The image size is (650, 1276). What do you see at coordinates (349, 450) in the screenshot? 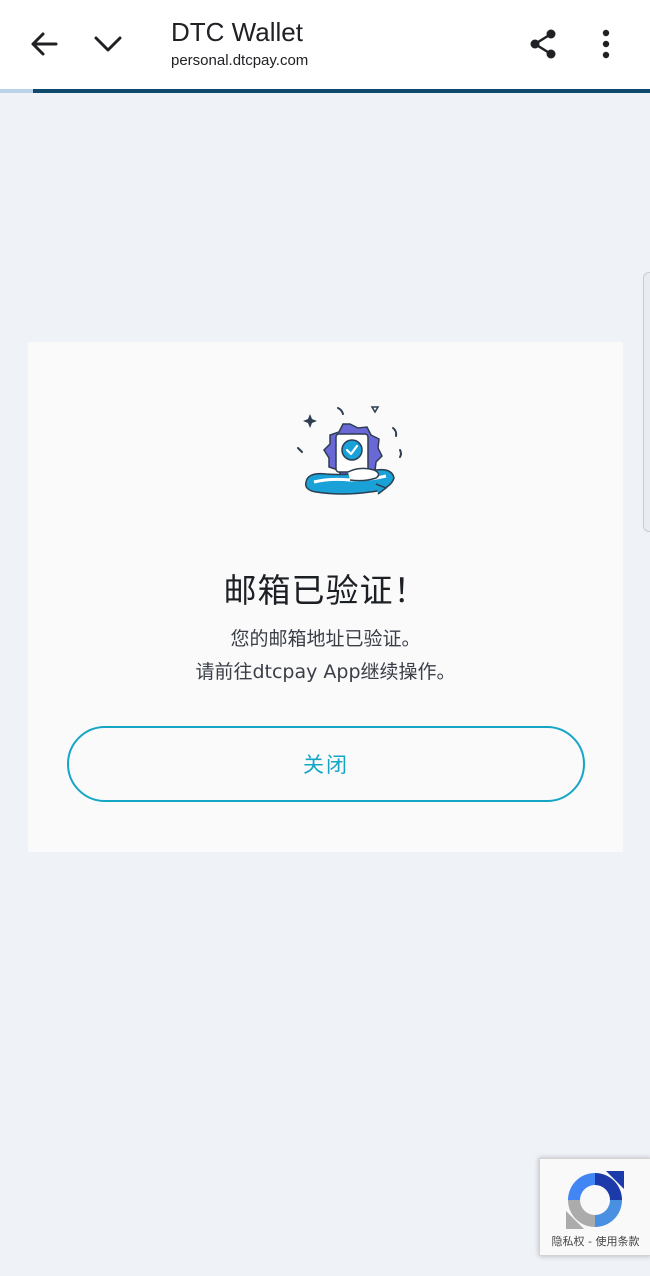
I see `verified-badge-icon` at bounding box center [349, 450].